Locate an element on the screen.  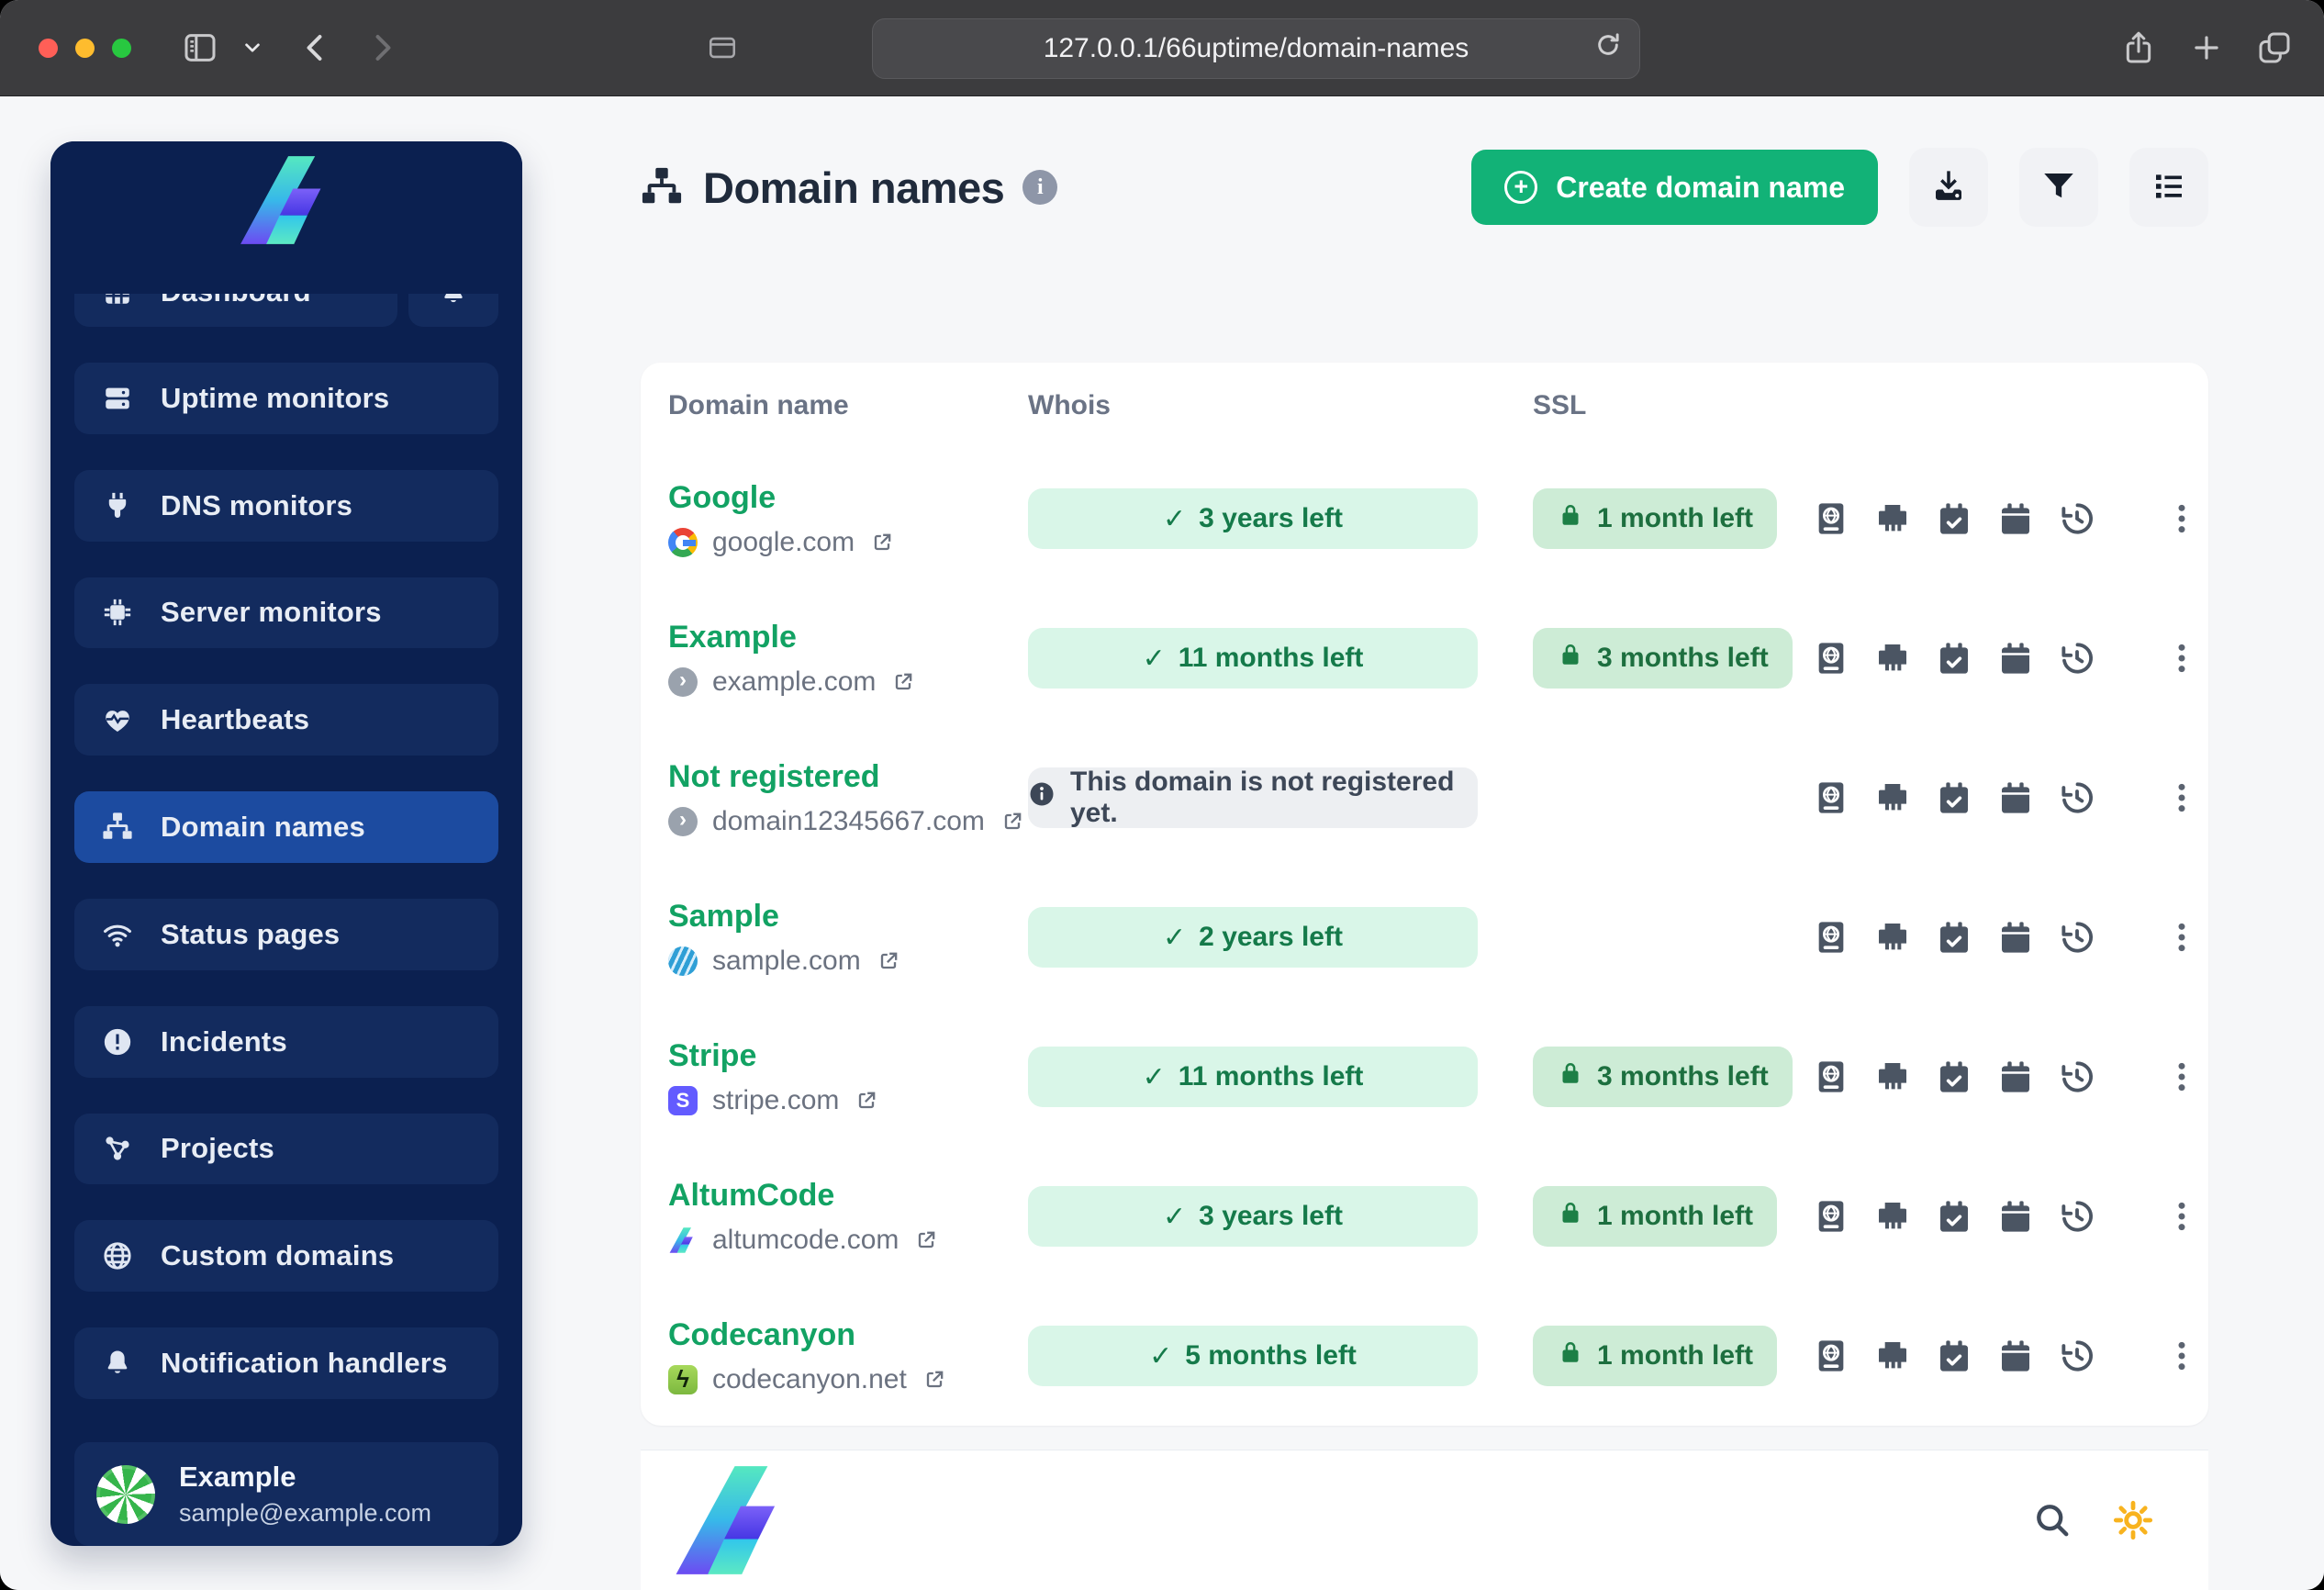
sun-icon is located at coordinates (2133, 1520).